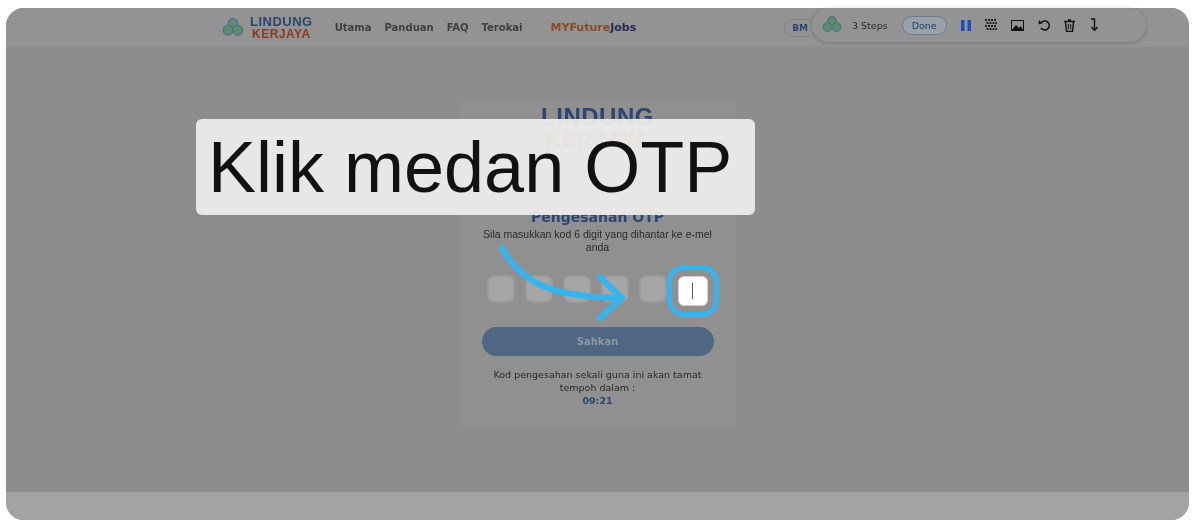 This screenshot has width=1194, height=527. Describe the element at coordinates (281, 34) in the screenshot. I see `logo-text: KERJAYA` at that location.